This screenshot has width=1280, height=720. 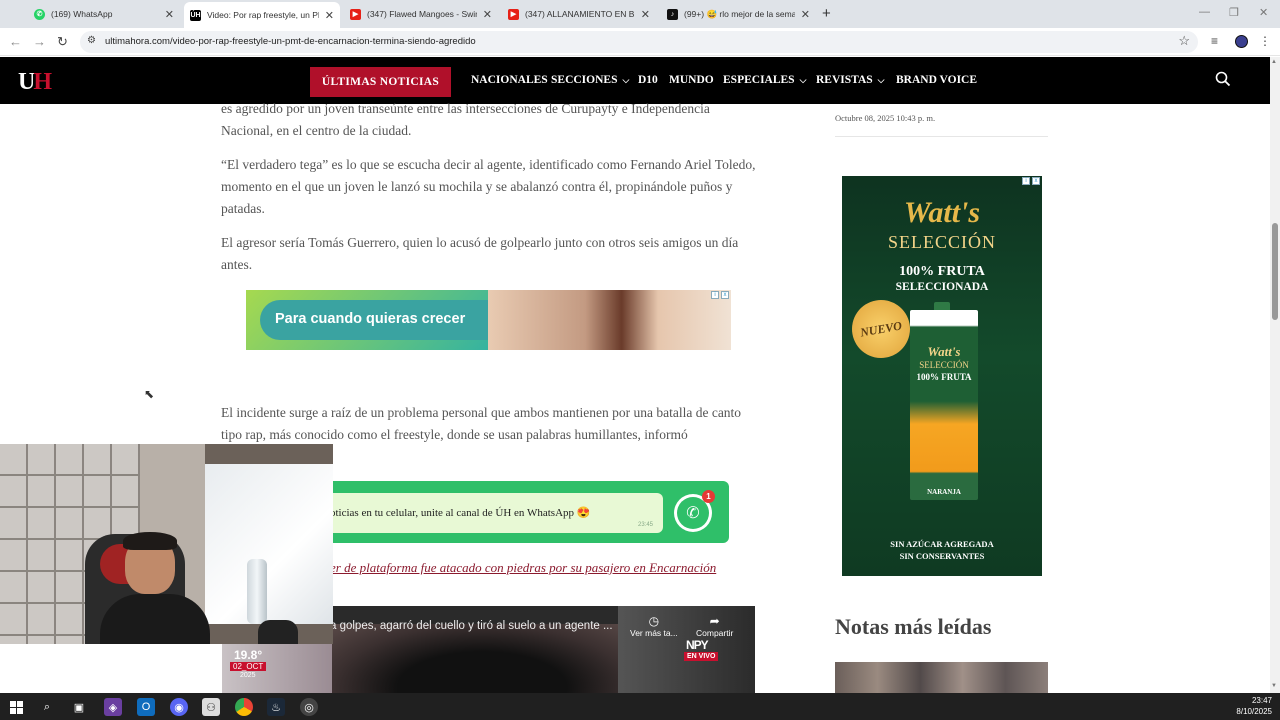 I want to click on nav-label: D10, so click(x=648, y=80).